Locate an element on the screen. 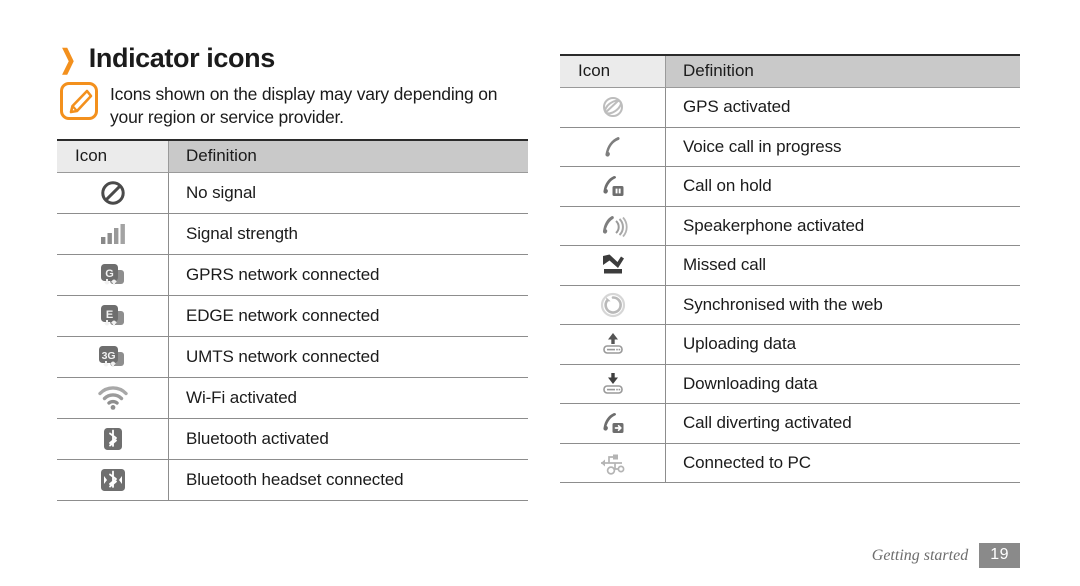 The image size is (1080, 586). table-row: Uploading data is located at coordinates (790, 344).